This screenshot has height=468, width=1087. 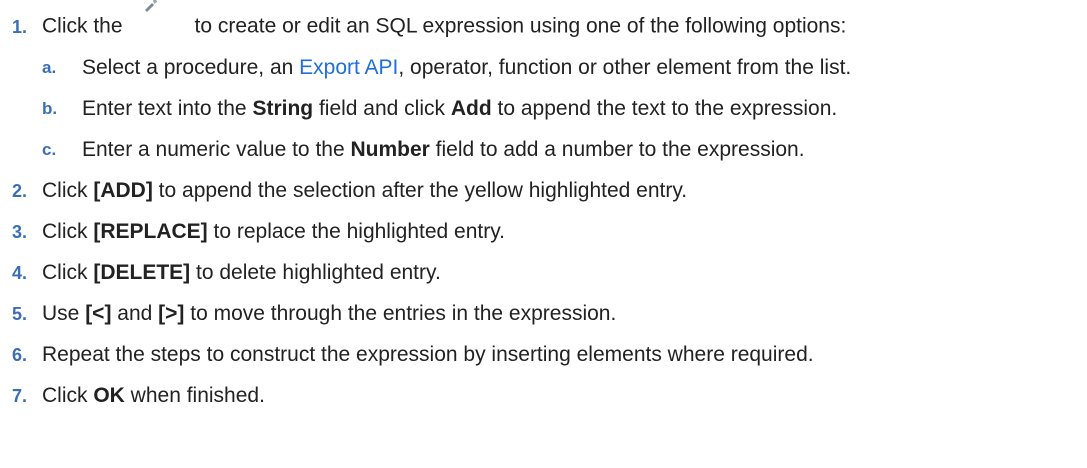 I want to click on step-number: 3., so click(x=20, y=231).